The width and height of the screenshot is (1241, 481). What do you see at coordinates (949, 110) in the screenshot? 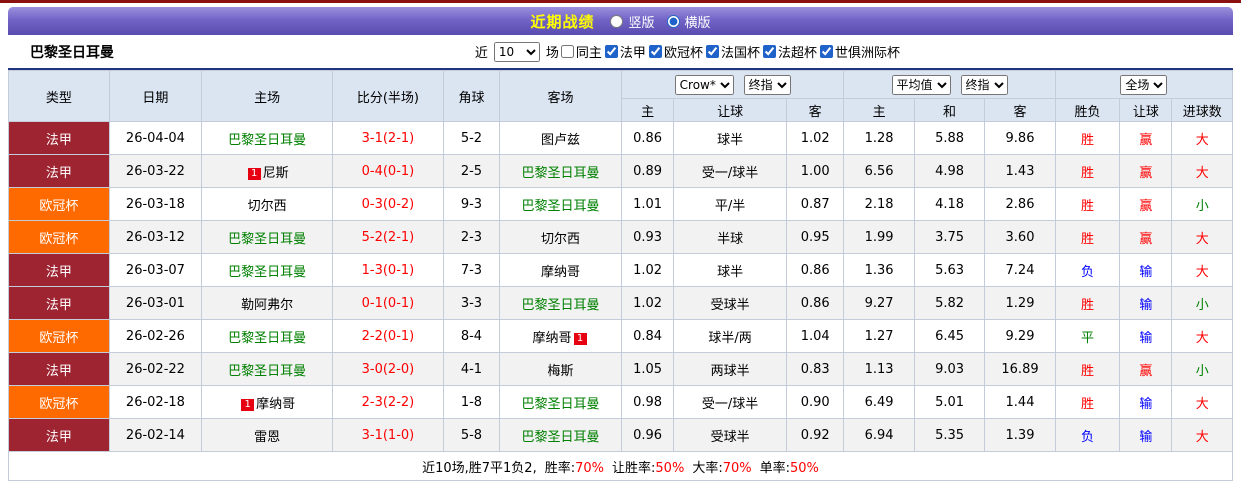
I see `col-header-euro-draw: 和` at bounding box center [949, 110].